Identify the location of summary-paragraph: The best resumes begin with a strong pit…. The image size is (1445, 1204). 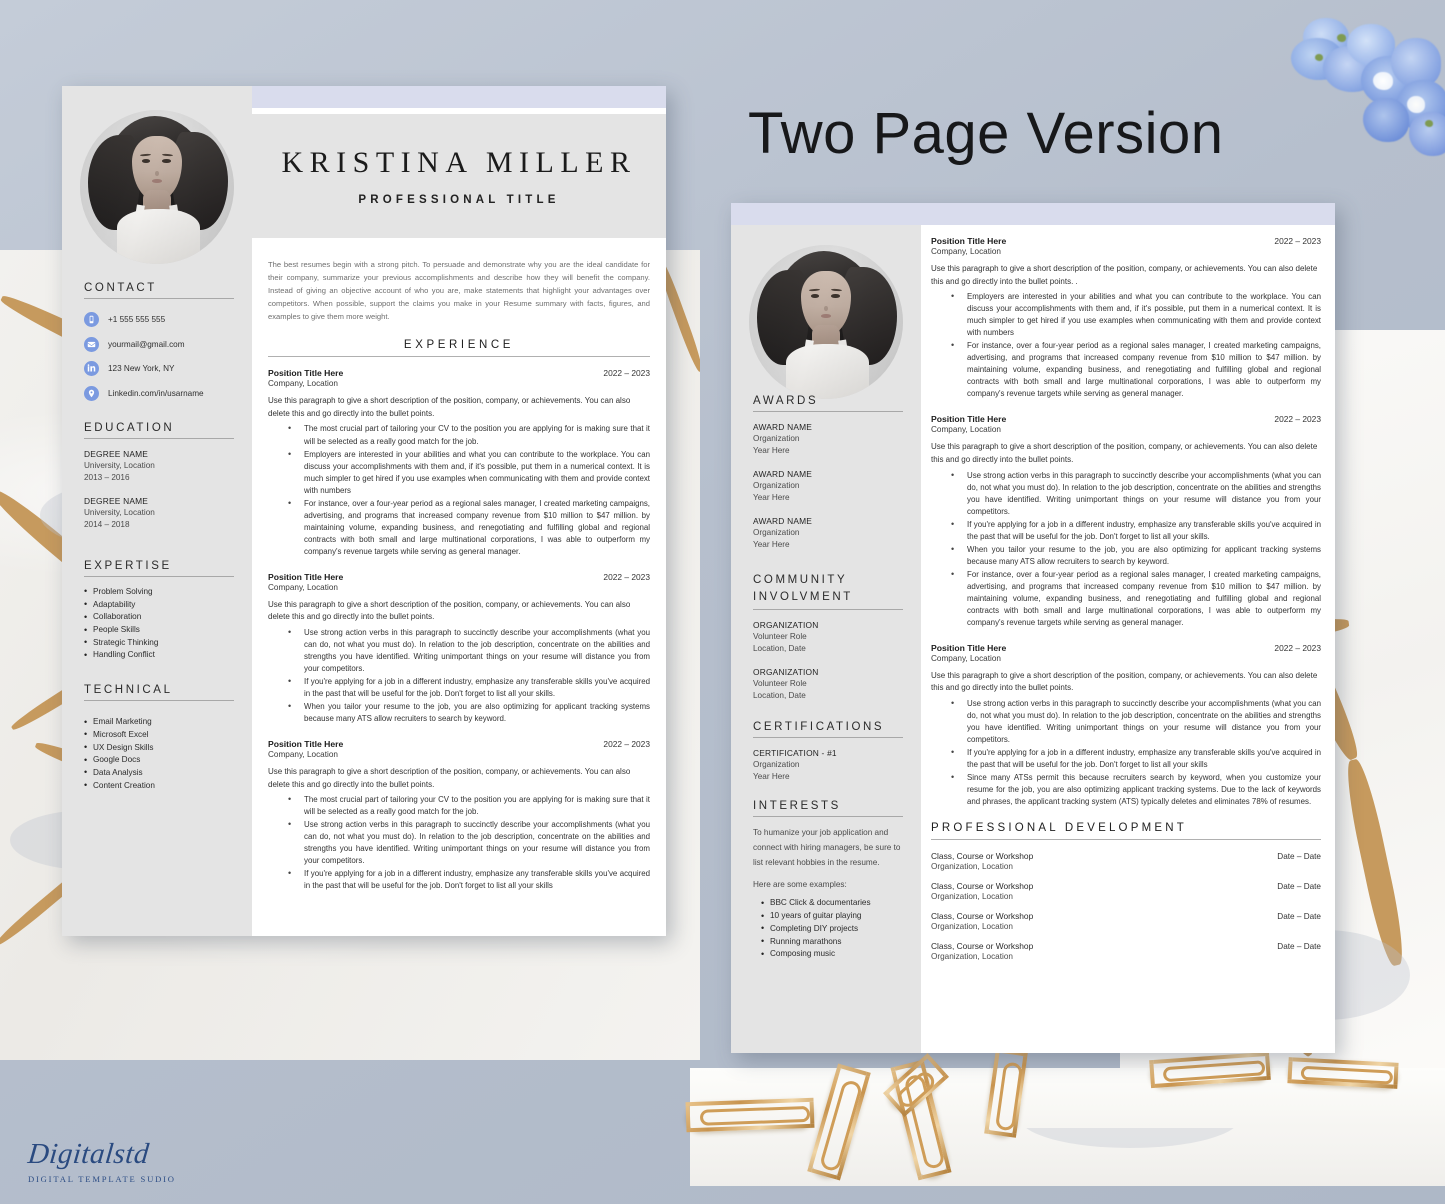
(459, 291).